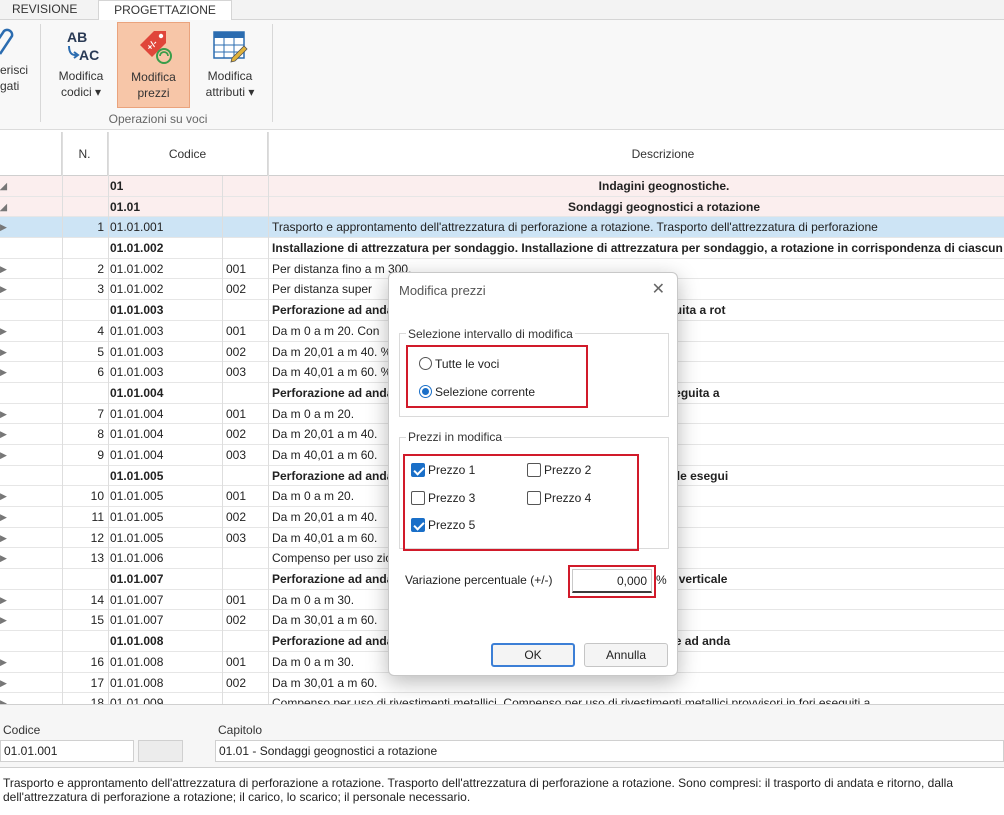 The height and width of the screenshot is (815, 1004). Describe the element at coordinates (100, 268) in the screenshot. I see `row-number: 2` at that location.